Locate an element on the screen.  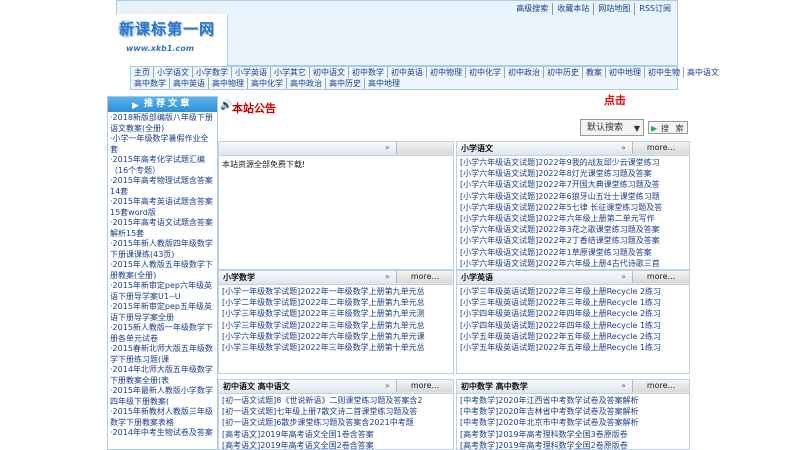
list-item: [初一语文试题]6散步课堂练习题及答案含2021中考题 is located at coordinates (336, 422).